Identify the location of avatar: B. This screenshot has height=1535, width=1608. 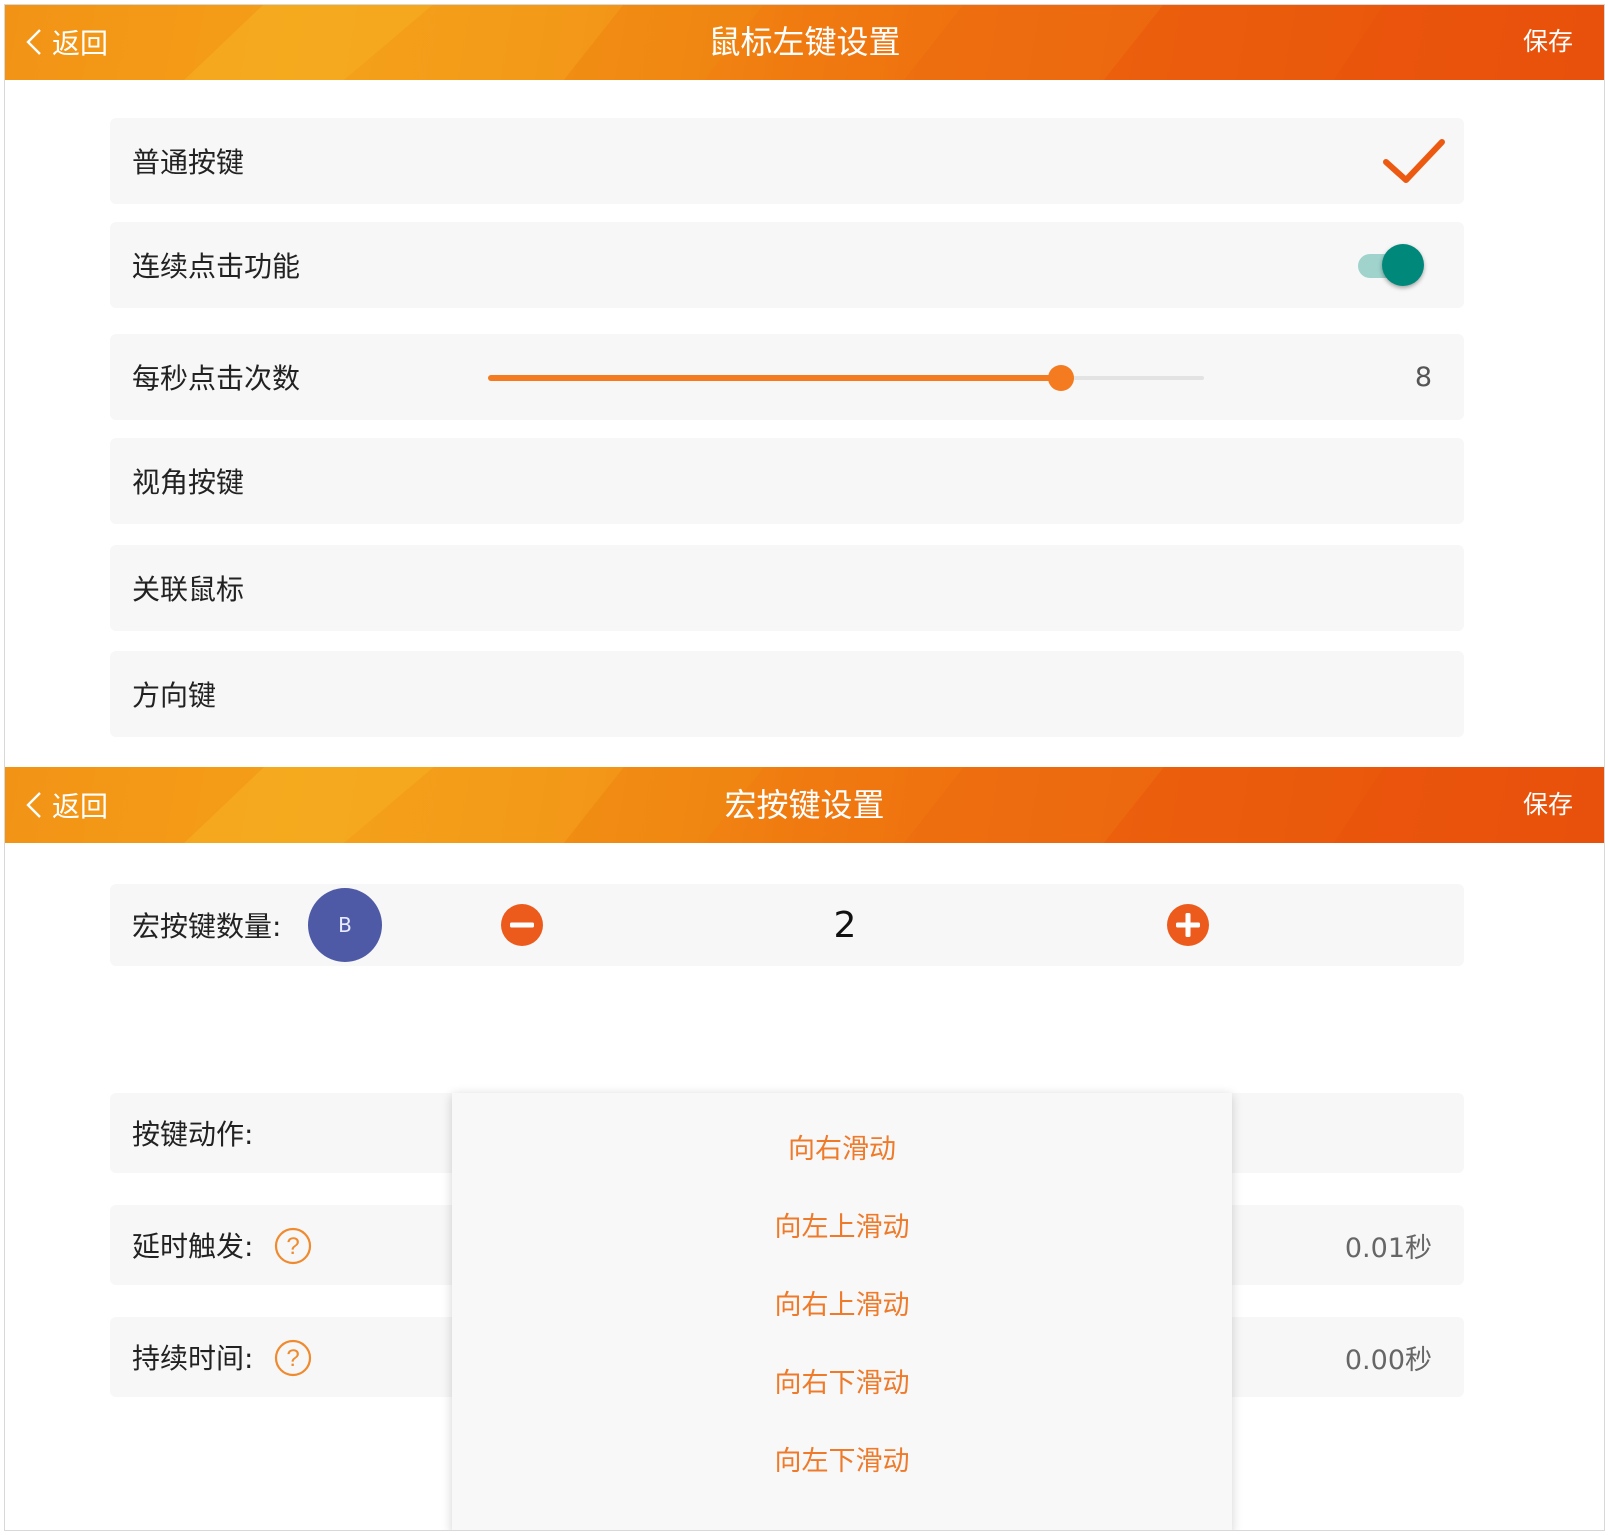
(345, 925).